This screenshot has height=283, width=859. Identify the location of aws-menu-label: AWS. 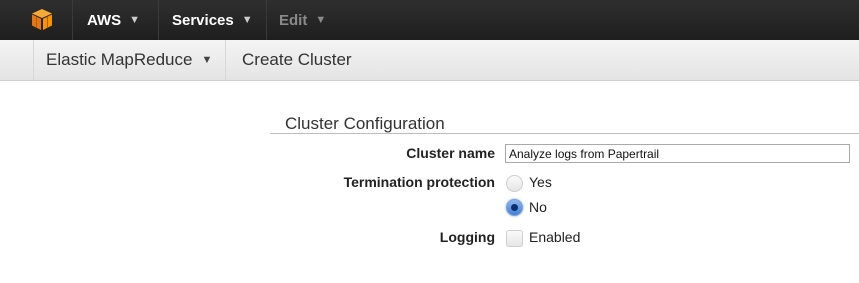
(104, 20).